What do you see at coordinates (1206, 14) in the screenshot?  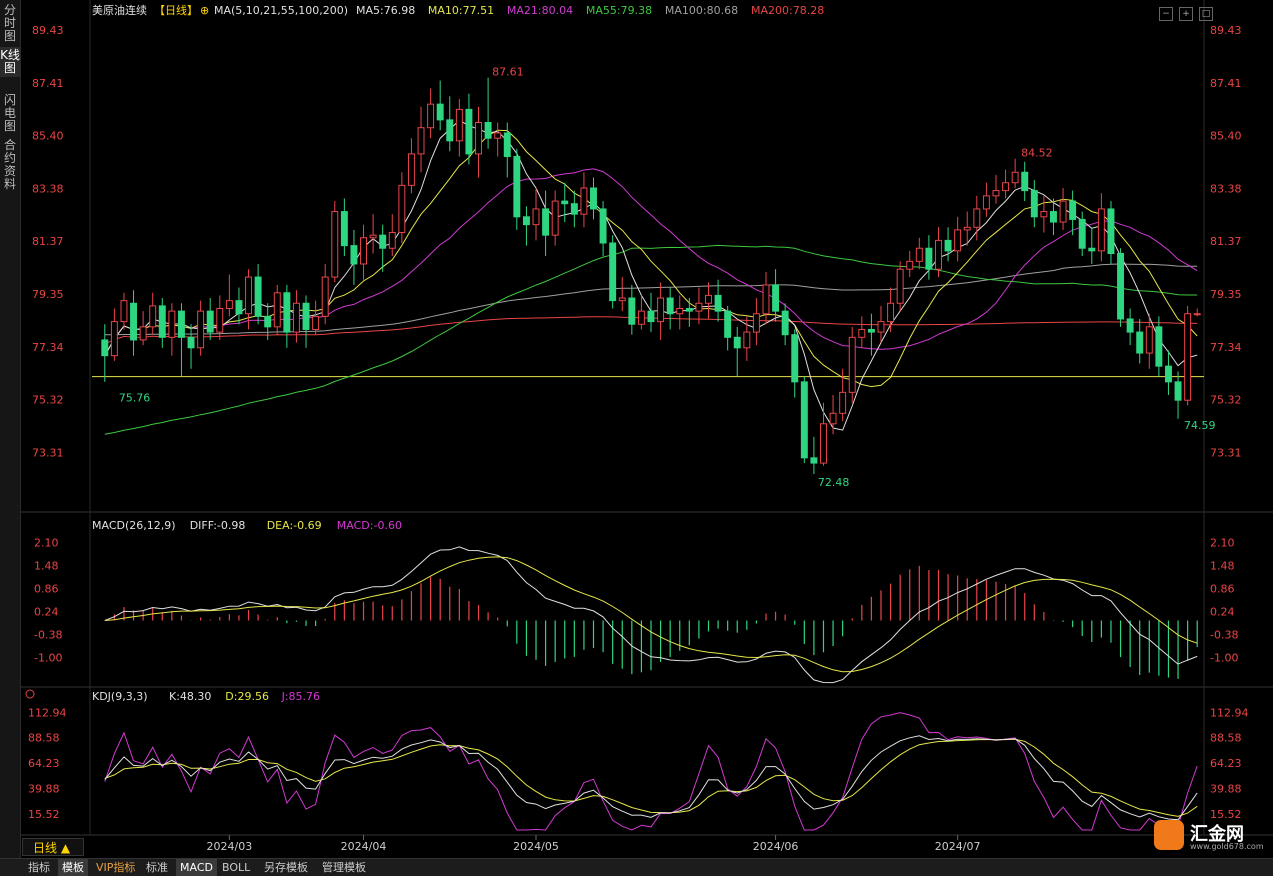 I see `fullscreen-icon: □` at bounding box center [1206, 14].